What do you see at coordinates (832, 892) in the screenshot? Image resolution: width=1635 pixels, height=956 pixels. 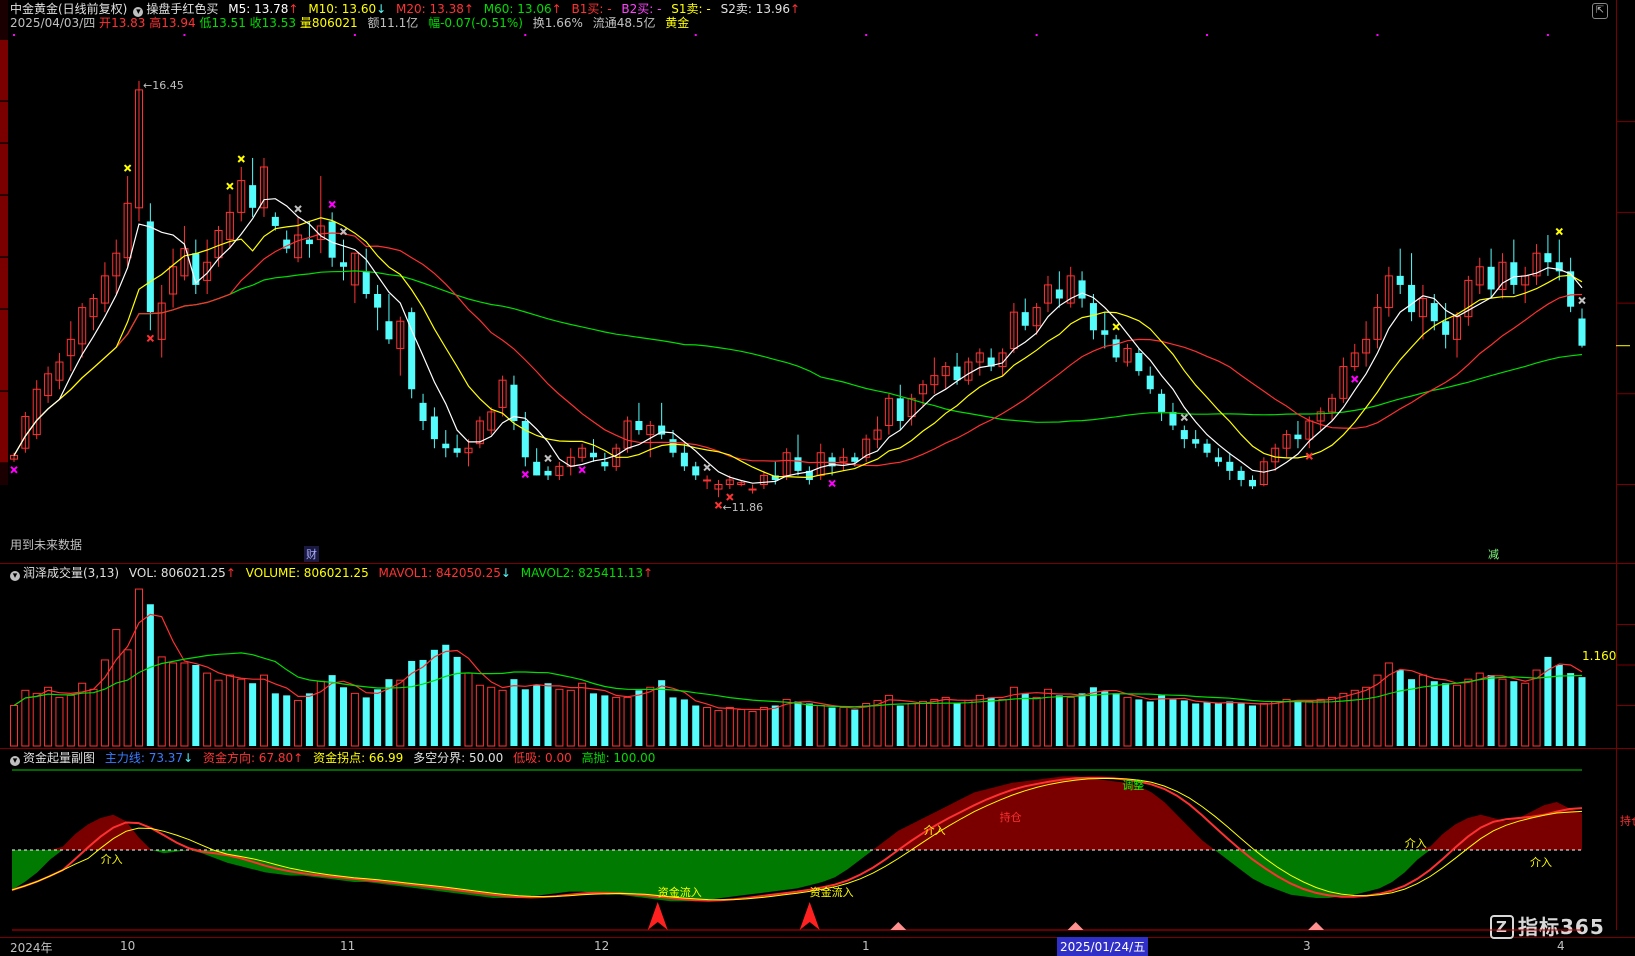 I see `inflow-label: 资金流入` at bounding box center [832, 892].